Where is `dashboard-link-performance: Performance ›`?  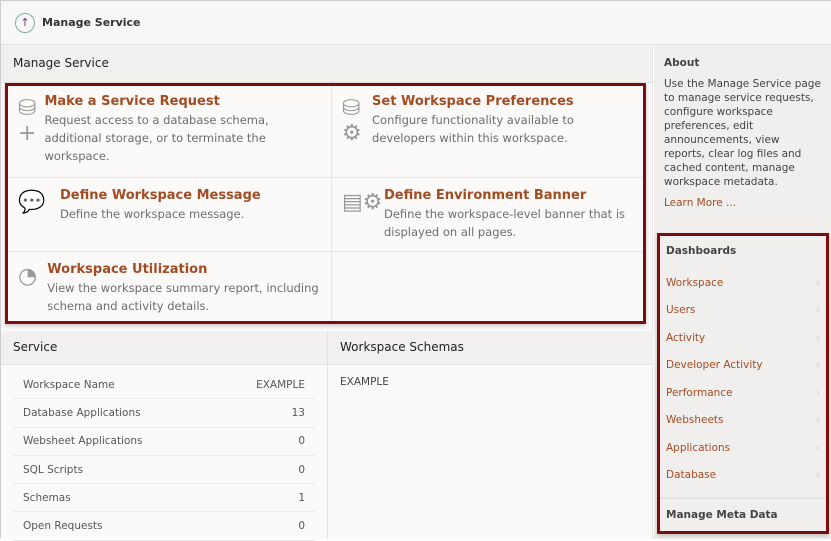 dashboard-link-performance: Performance › is located at coordinates (743, 393).